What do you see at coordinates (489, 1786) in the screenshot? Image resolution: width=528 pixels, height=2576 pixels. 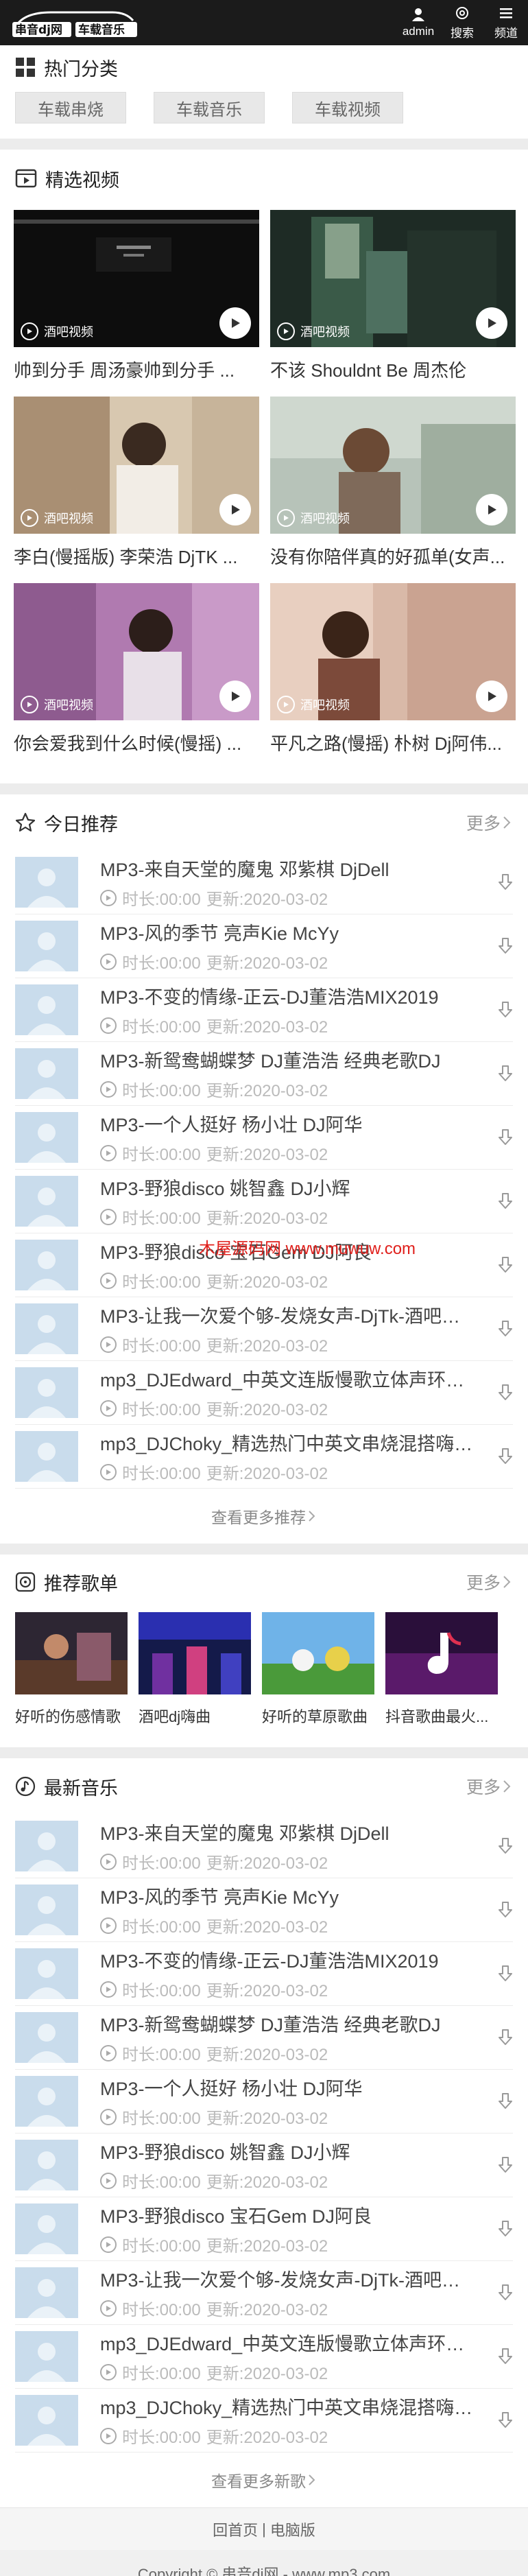 I see `latest-more-link: 更多` at bounding box center [489, 1786].